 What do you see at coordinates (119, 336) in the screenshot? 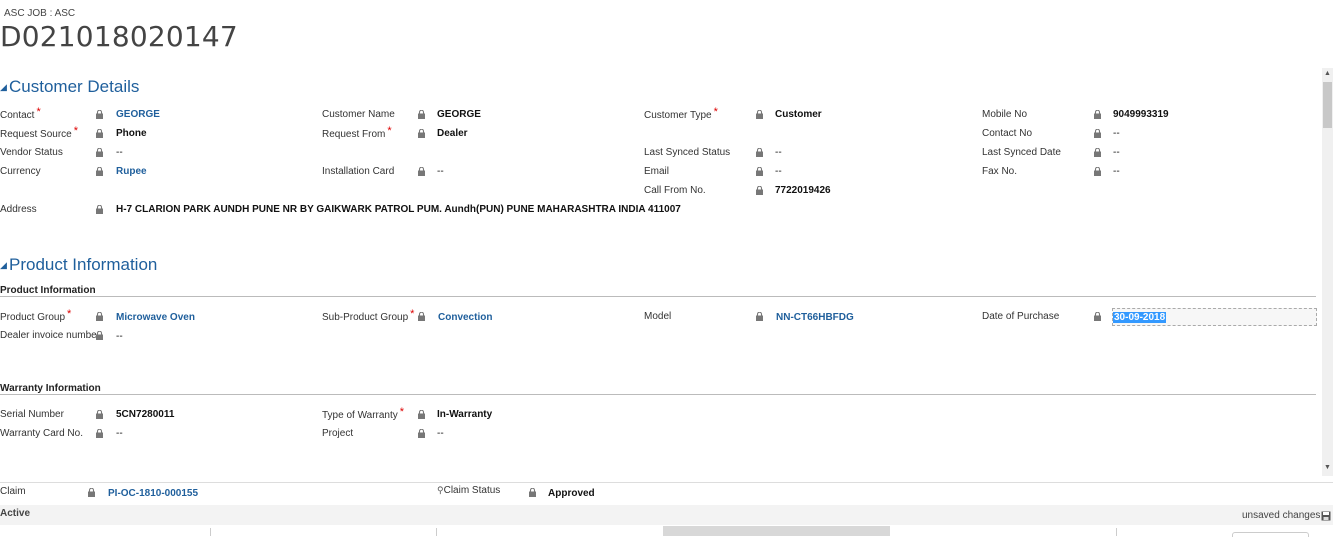
I see `dealer-invoice-value: --` at bounding box center [119, 336].